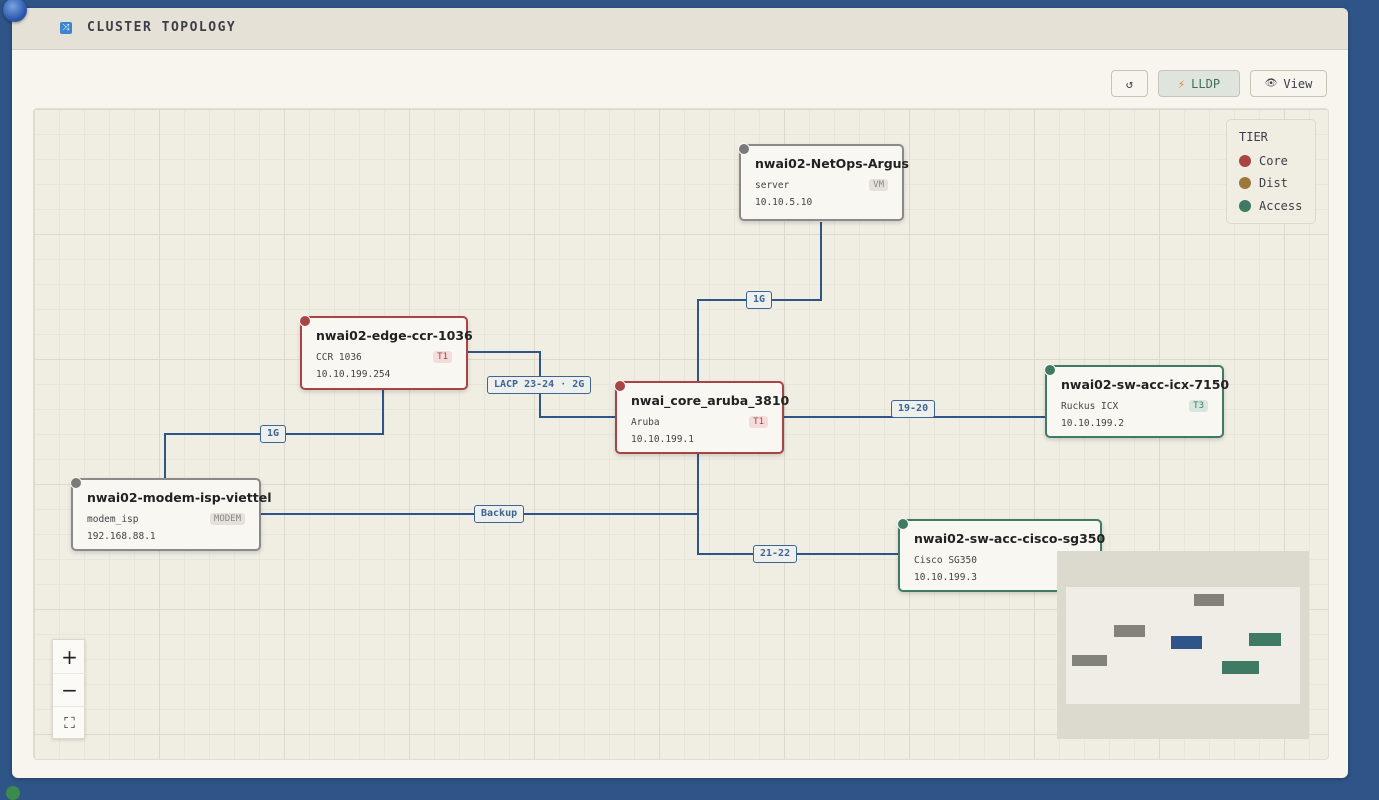 Image resolution: width=1379 pixels, height=800 pixels. Describe the element at coordinates (1145, 384) in the screenshot. I see `node-name: nwai02-sw-acc-icx-7150` at that location.